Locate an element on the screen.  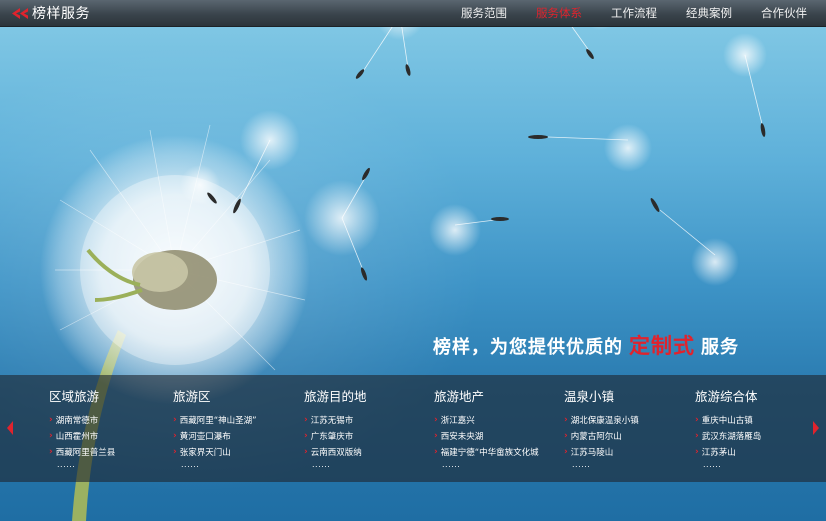
category-link: › 张家界天门山 is located at coordinates (215, 452).